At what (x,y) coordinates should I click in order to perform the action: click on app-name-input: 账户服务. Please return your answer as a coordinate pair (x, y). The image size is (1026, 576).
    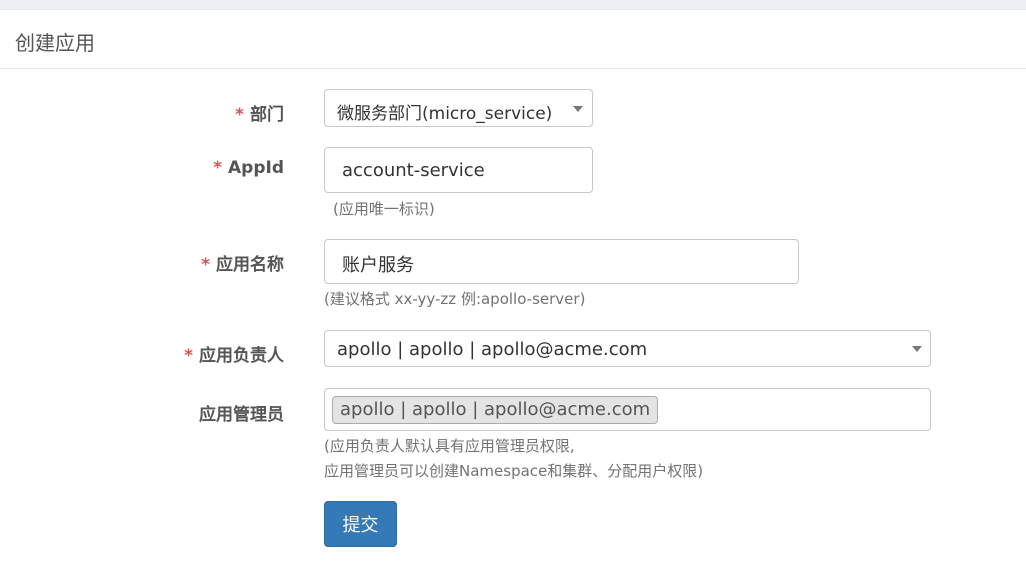
    Looking at the image, I should click on (561, 261).